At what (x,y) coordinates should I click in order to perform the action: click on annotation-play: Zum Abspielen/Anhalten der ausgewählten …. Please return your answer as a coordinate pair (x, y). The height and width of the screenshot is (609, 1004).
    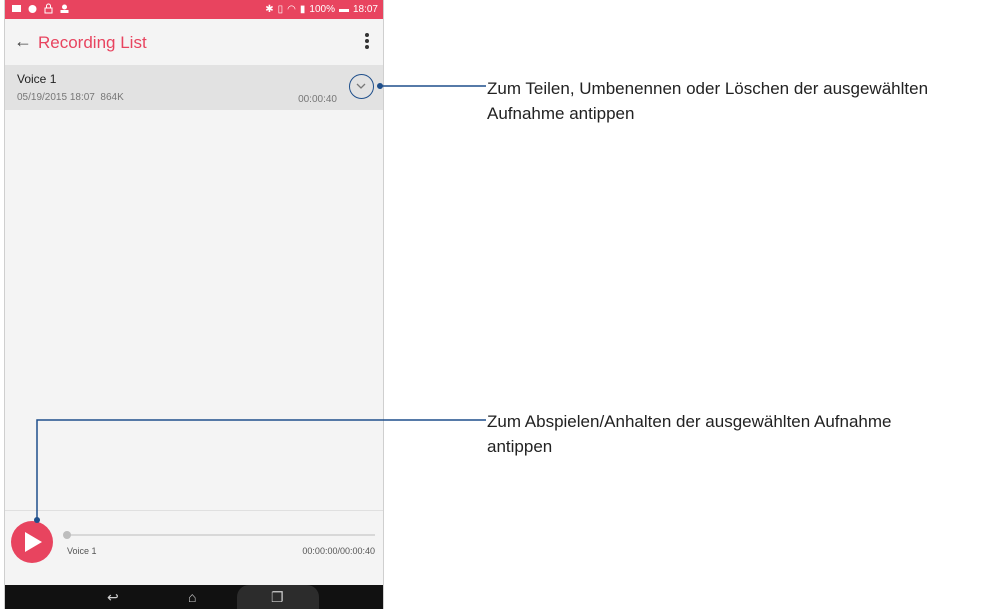
    Looking at the image, I should click on (689, 434).